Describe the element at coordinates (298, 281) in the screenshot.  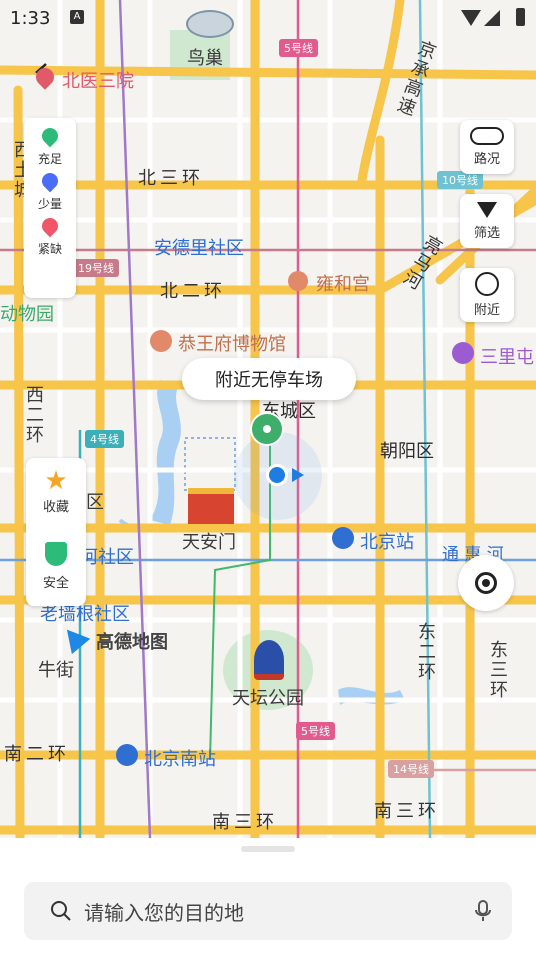
I see `temple-icon` at that location.